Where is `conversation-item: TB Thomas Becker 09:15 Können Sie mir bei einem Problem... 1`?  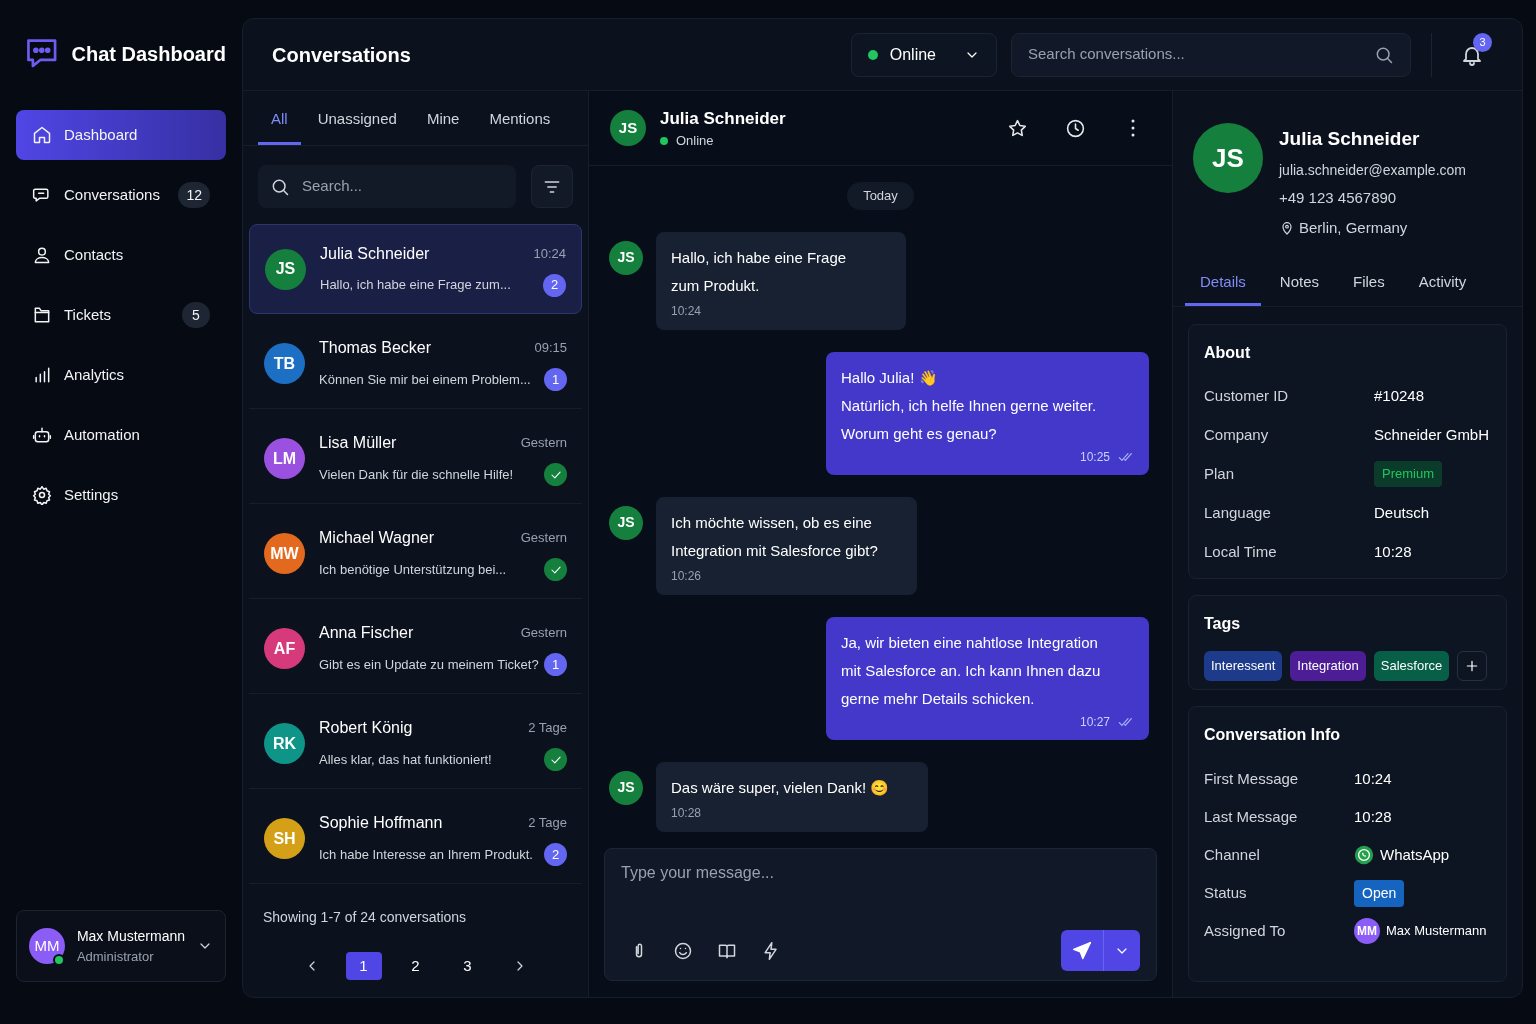
conversation-item: TB Thomas Becker 09:15 Können Sie mir bei einem Problem... 1 is located at coordinates (415, 364).